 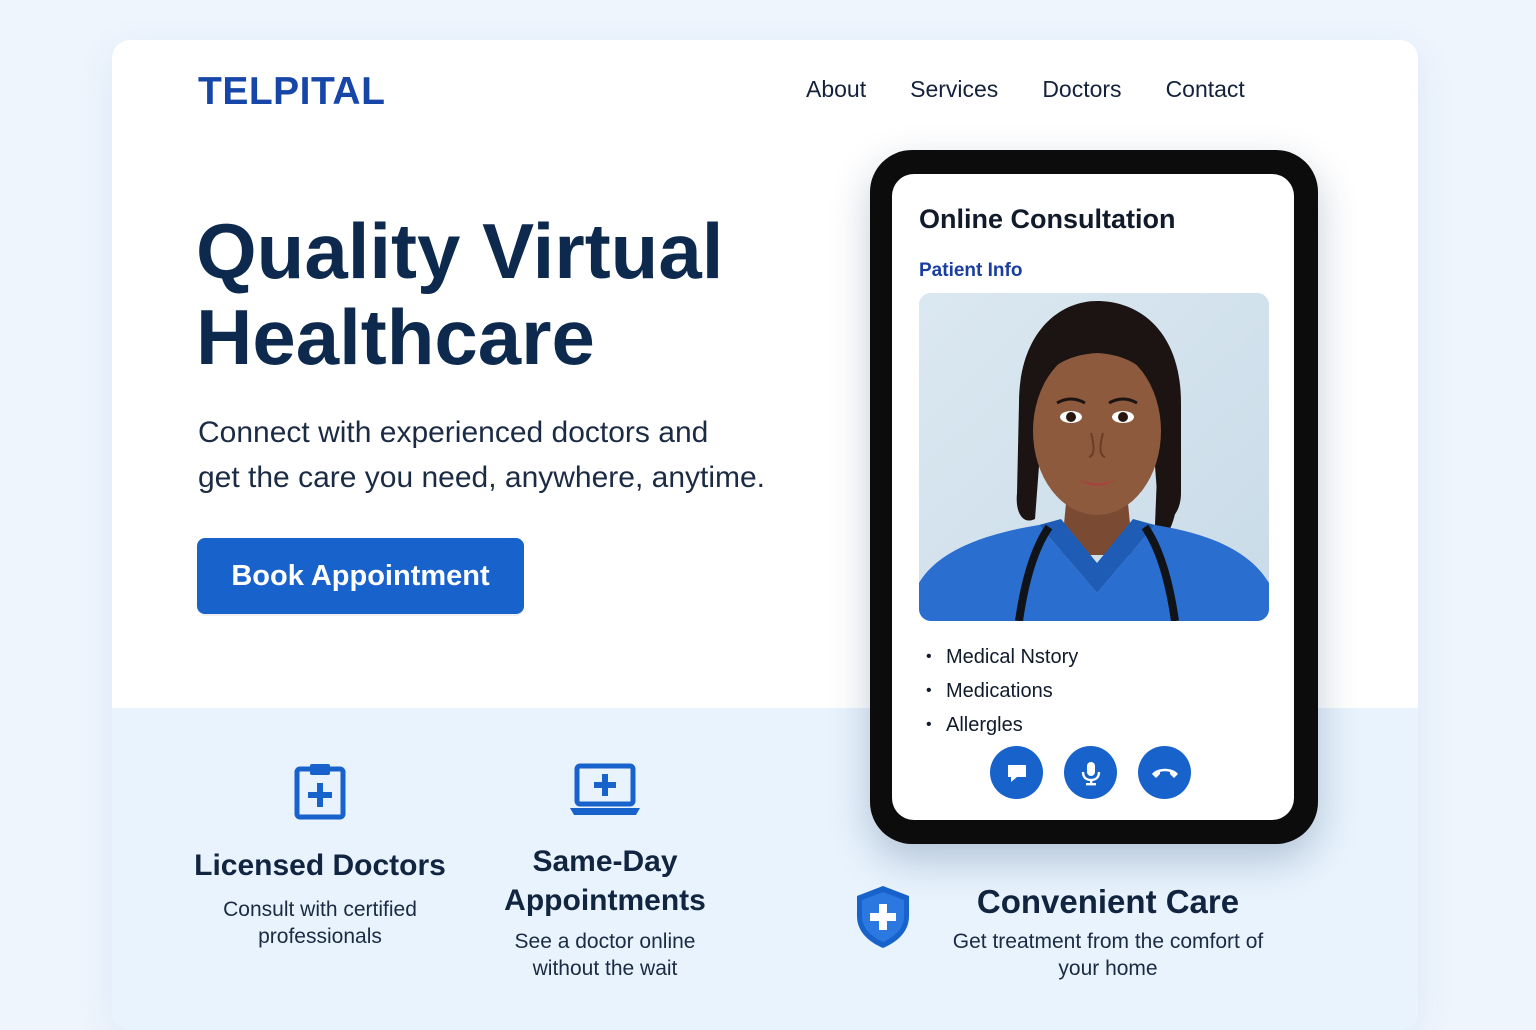 I want to click on feature-desc-line-2: your home, so click(x=1108, y=968).